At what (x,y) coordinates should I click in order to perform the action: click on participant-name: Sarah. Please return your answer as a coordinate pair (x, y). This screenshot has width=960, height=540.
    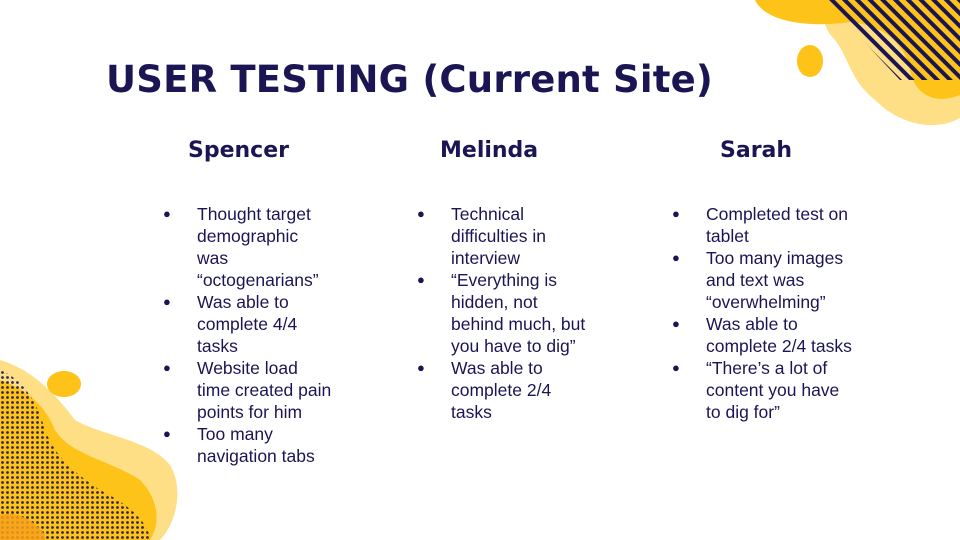
    Looking at the image, I should click on (756, 150).